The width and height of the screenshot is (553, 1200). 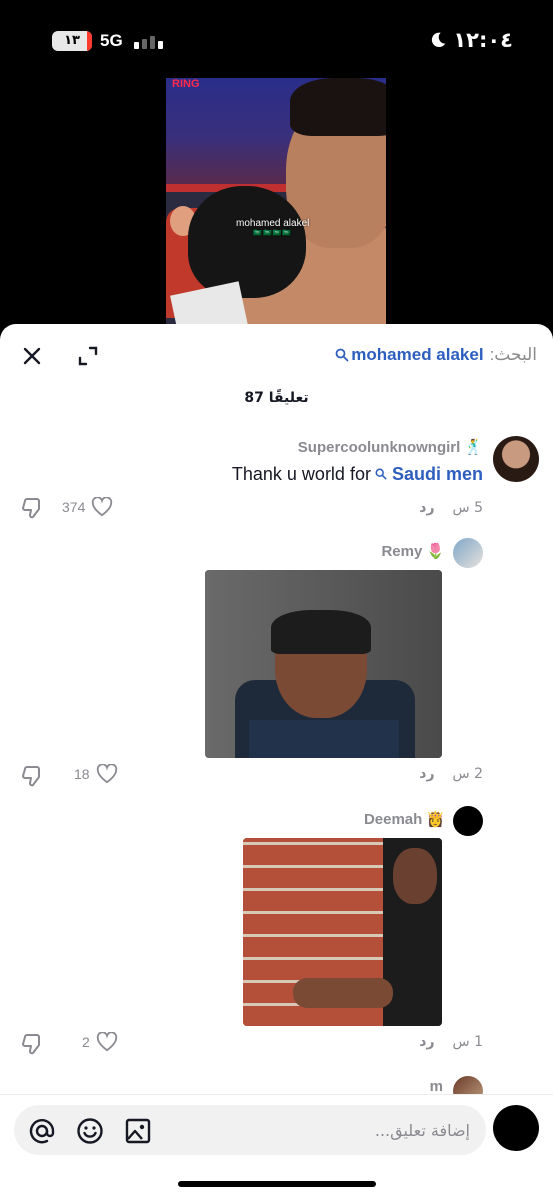 I want to click on like-button: 18, so click(x=96, y=774).